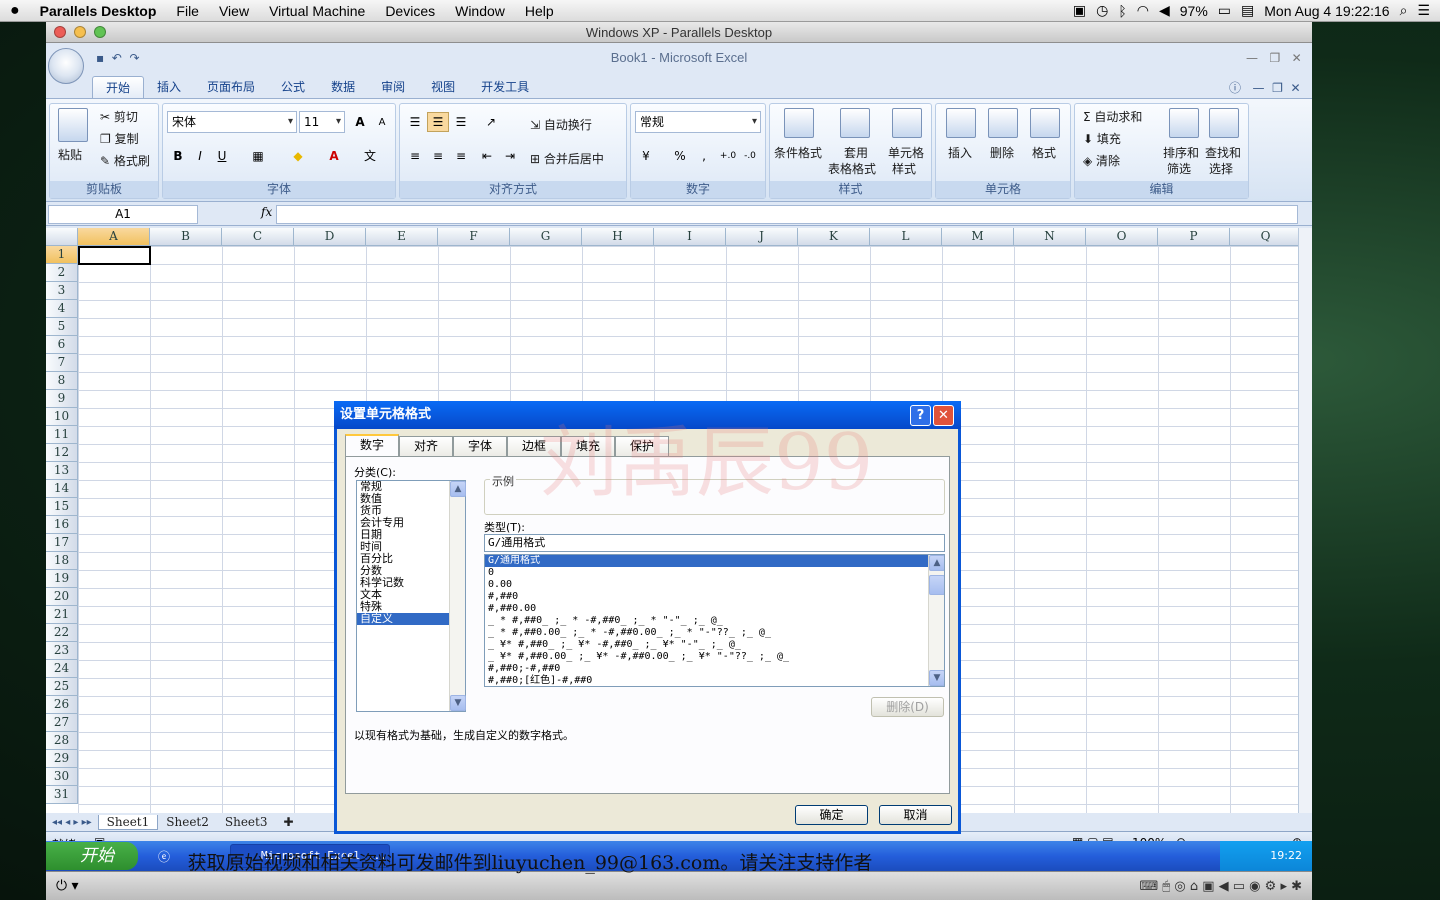 This screenshot has width=1440, height=900. Describe the element at coordinates (62, 489) in the screenshot. I see `row-header: 14` at that location.